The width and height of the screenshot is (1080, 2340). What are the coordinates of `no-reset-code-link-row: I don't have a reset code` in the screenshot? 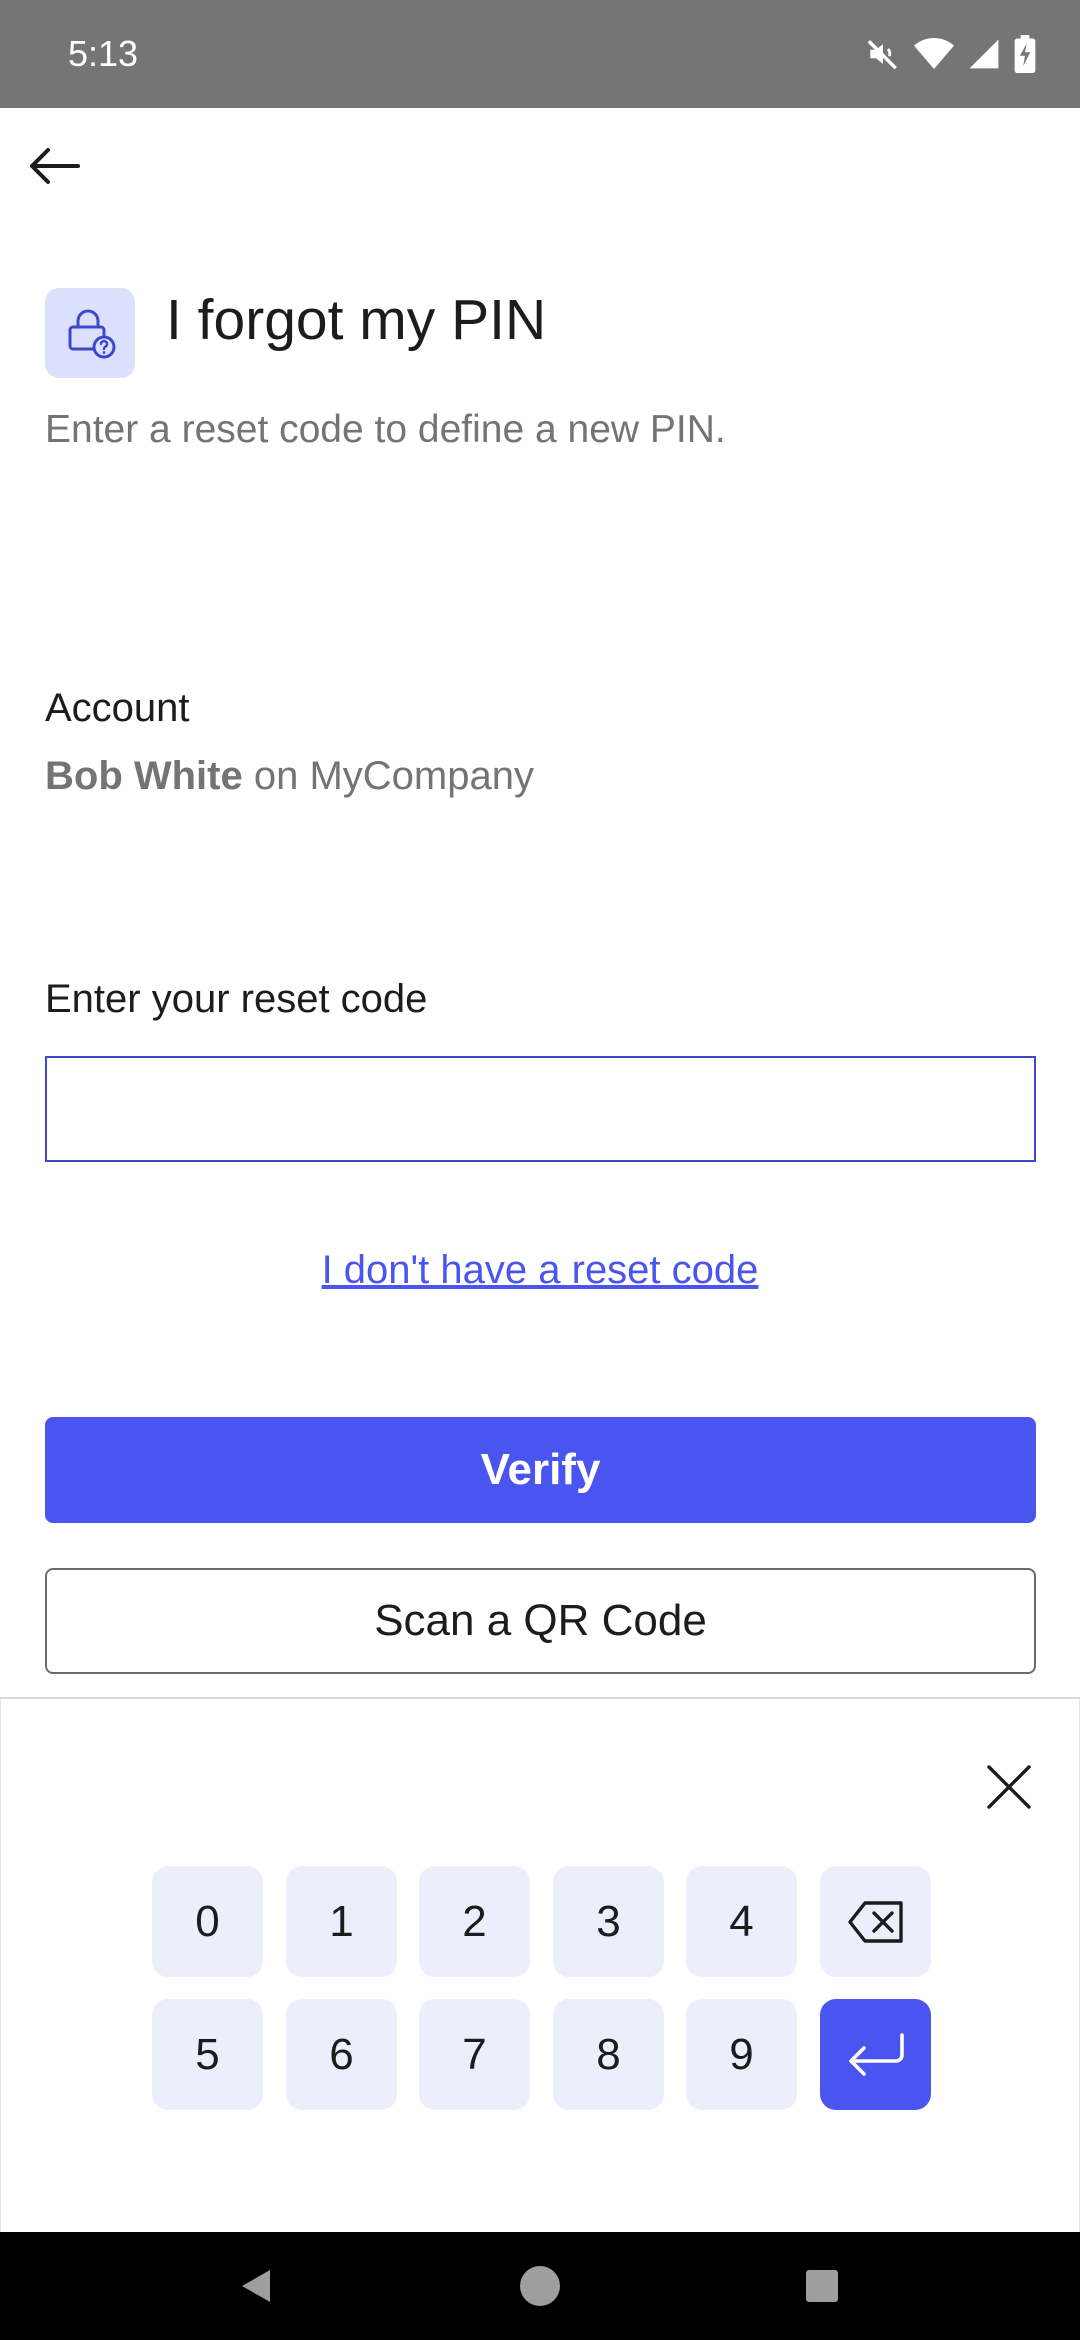 It's located at (540, 1270).